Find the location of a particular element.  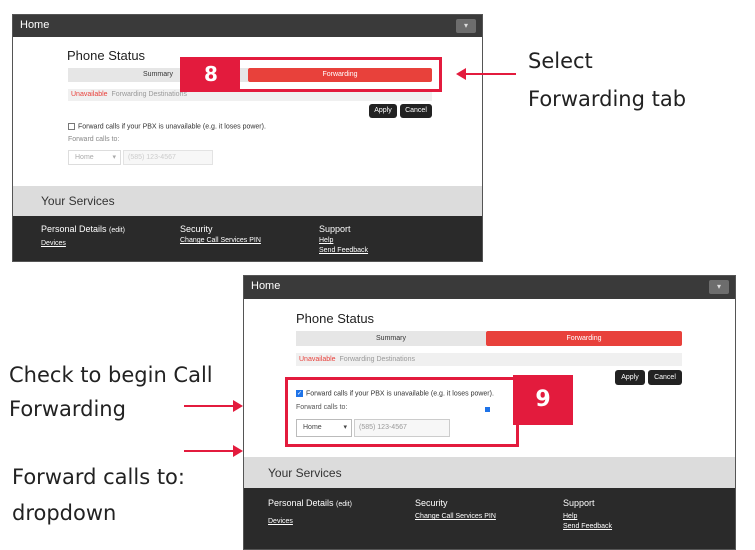

step-9-badge: 9 is located at coordinates (543, 400).